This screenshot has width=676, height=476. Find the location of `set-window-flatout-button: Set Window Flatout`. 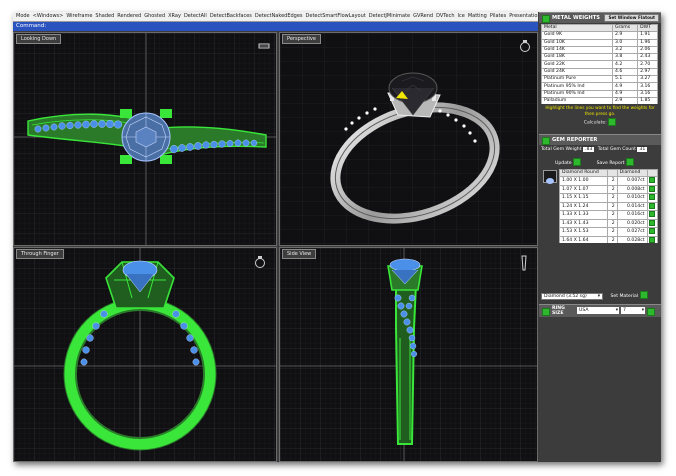

set-window-flatout-button: Set Window Flatout is located at coordinates (631, 18).